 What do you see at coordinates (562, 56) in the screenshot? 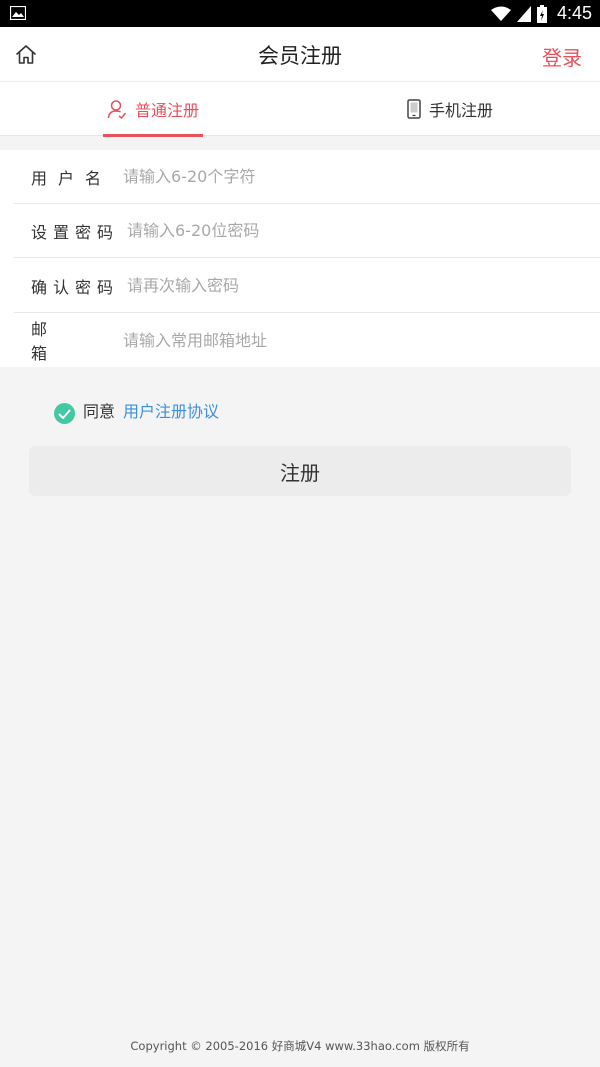
I see `login-link: 登录` at bounding box center [562, 56].